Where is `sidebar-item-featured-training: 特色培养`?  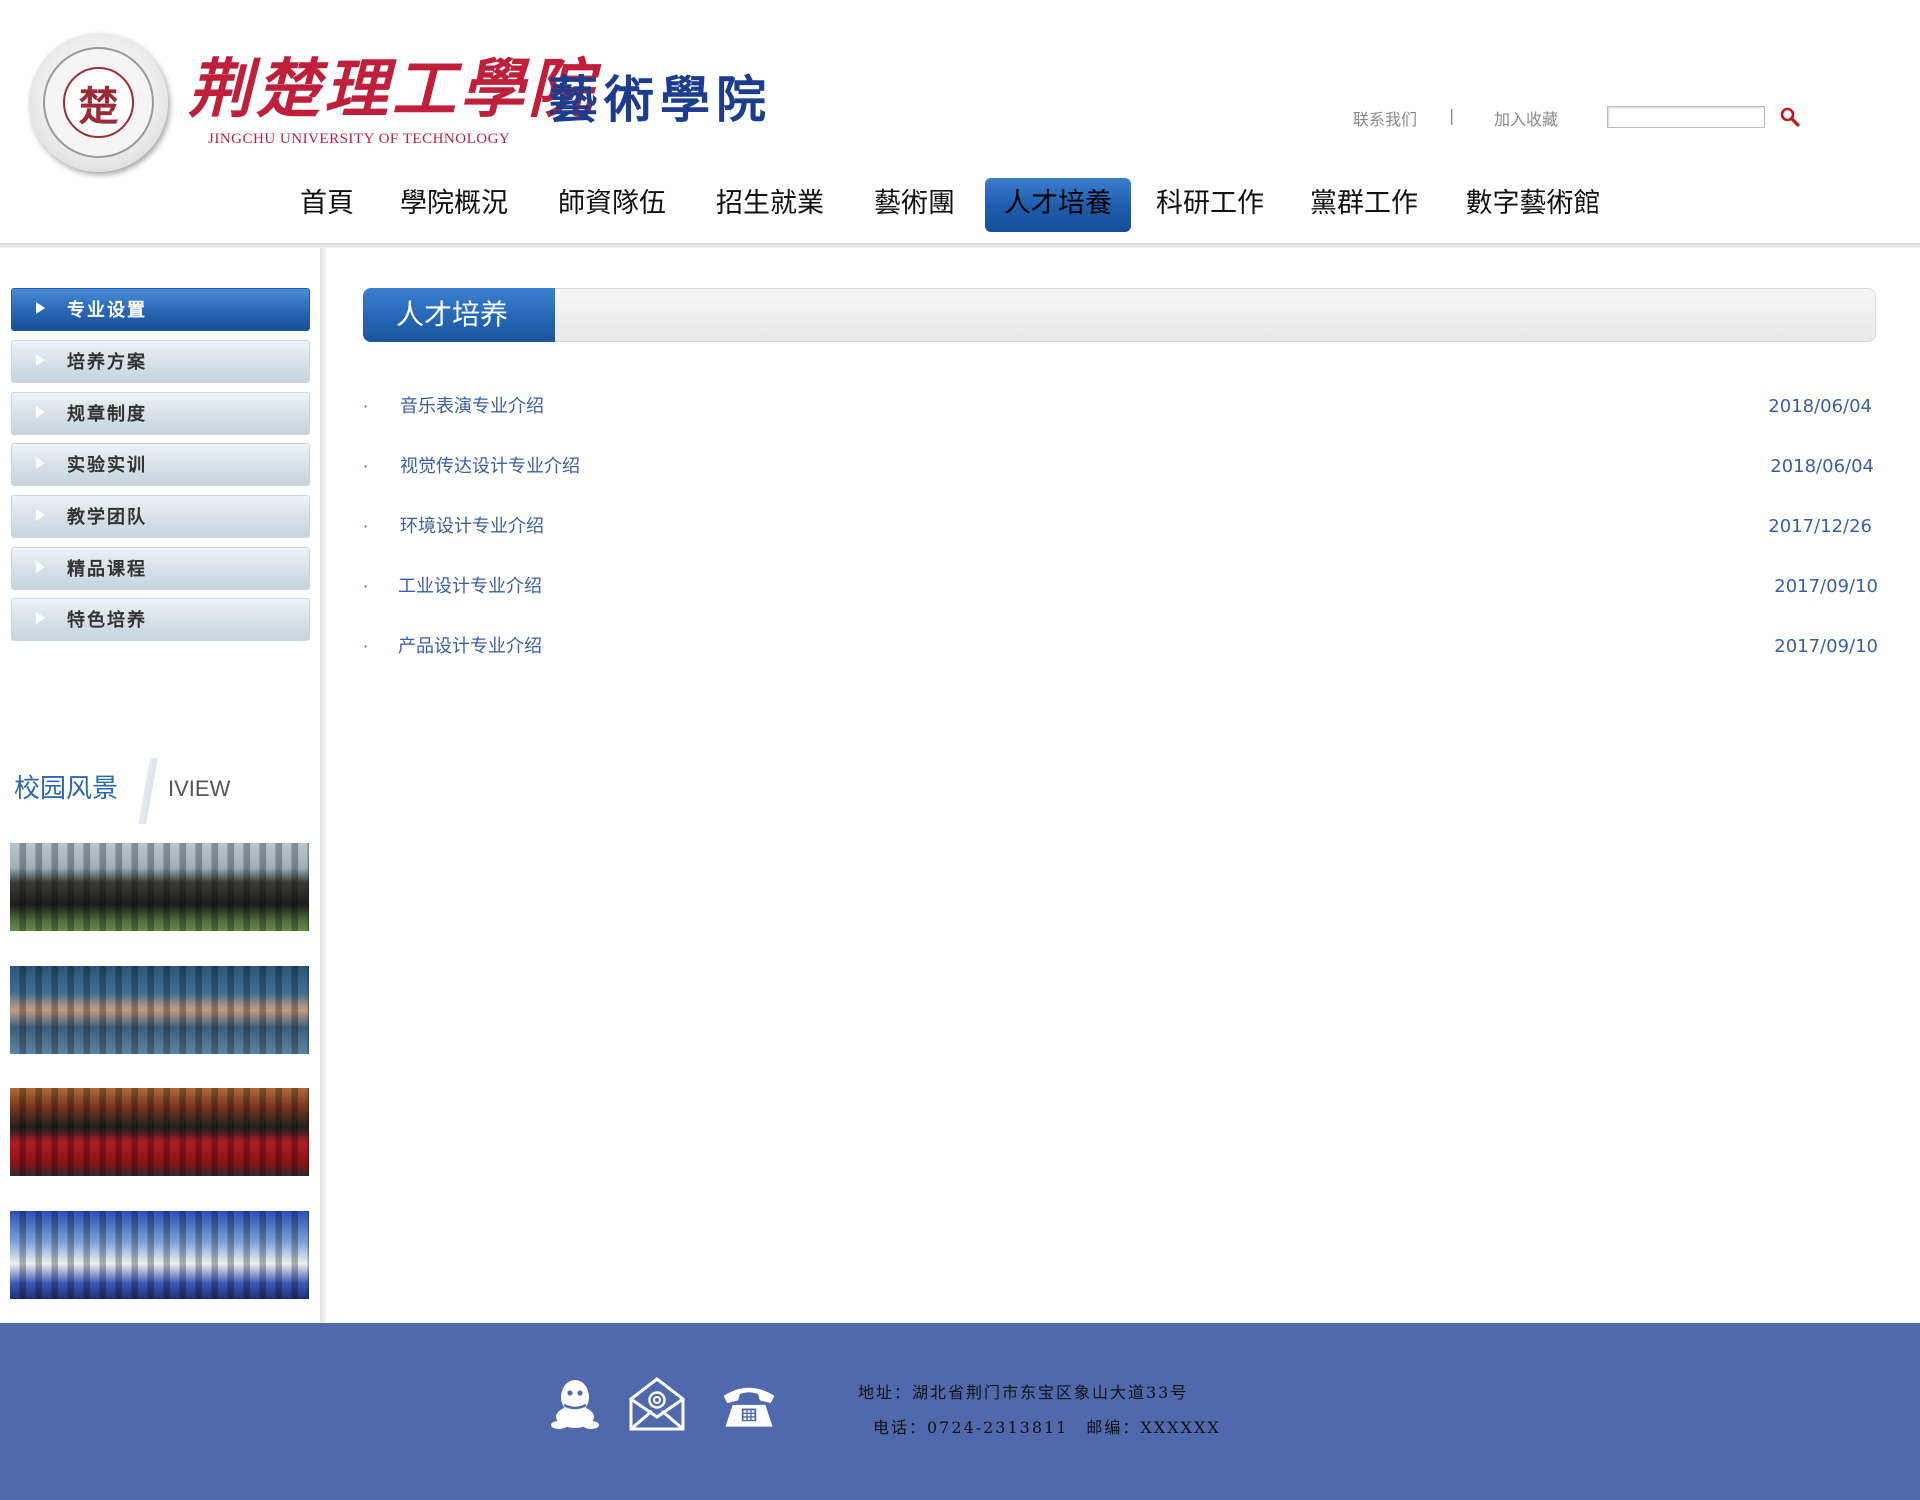 sidebar-item-featured-training: 特色培养 is located at coordinates (160, 619).